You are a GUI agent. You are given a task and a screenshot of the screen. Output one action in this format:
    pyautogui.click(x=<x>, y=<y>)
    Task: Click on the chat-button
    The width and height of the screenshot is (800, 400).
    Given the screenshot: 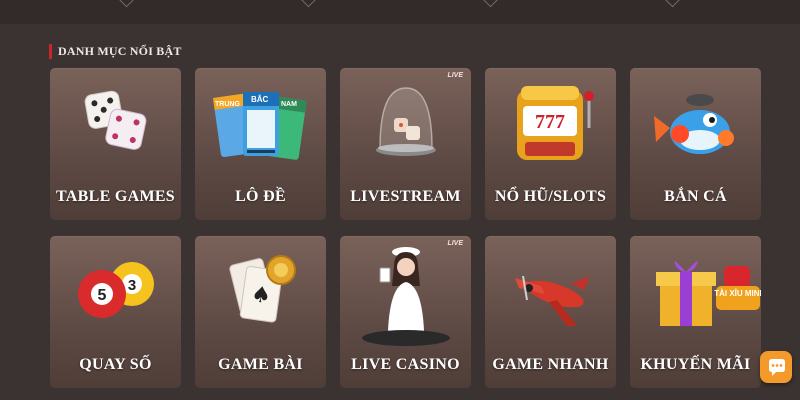 What is the action you would take?
    pyautogui.click(x=776, y=367)
    